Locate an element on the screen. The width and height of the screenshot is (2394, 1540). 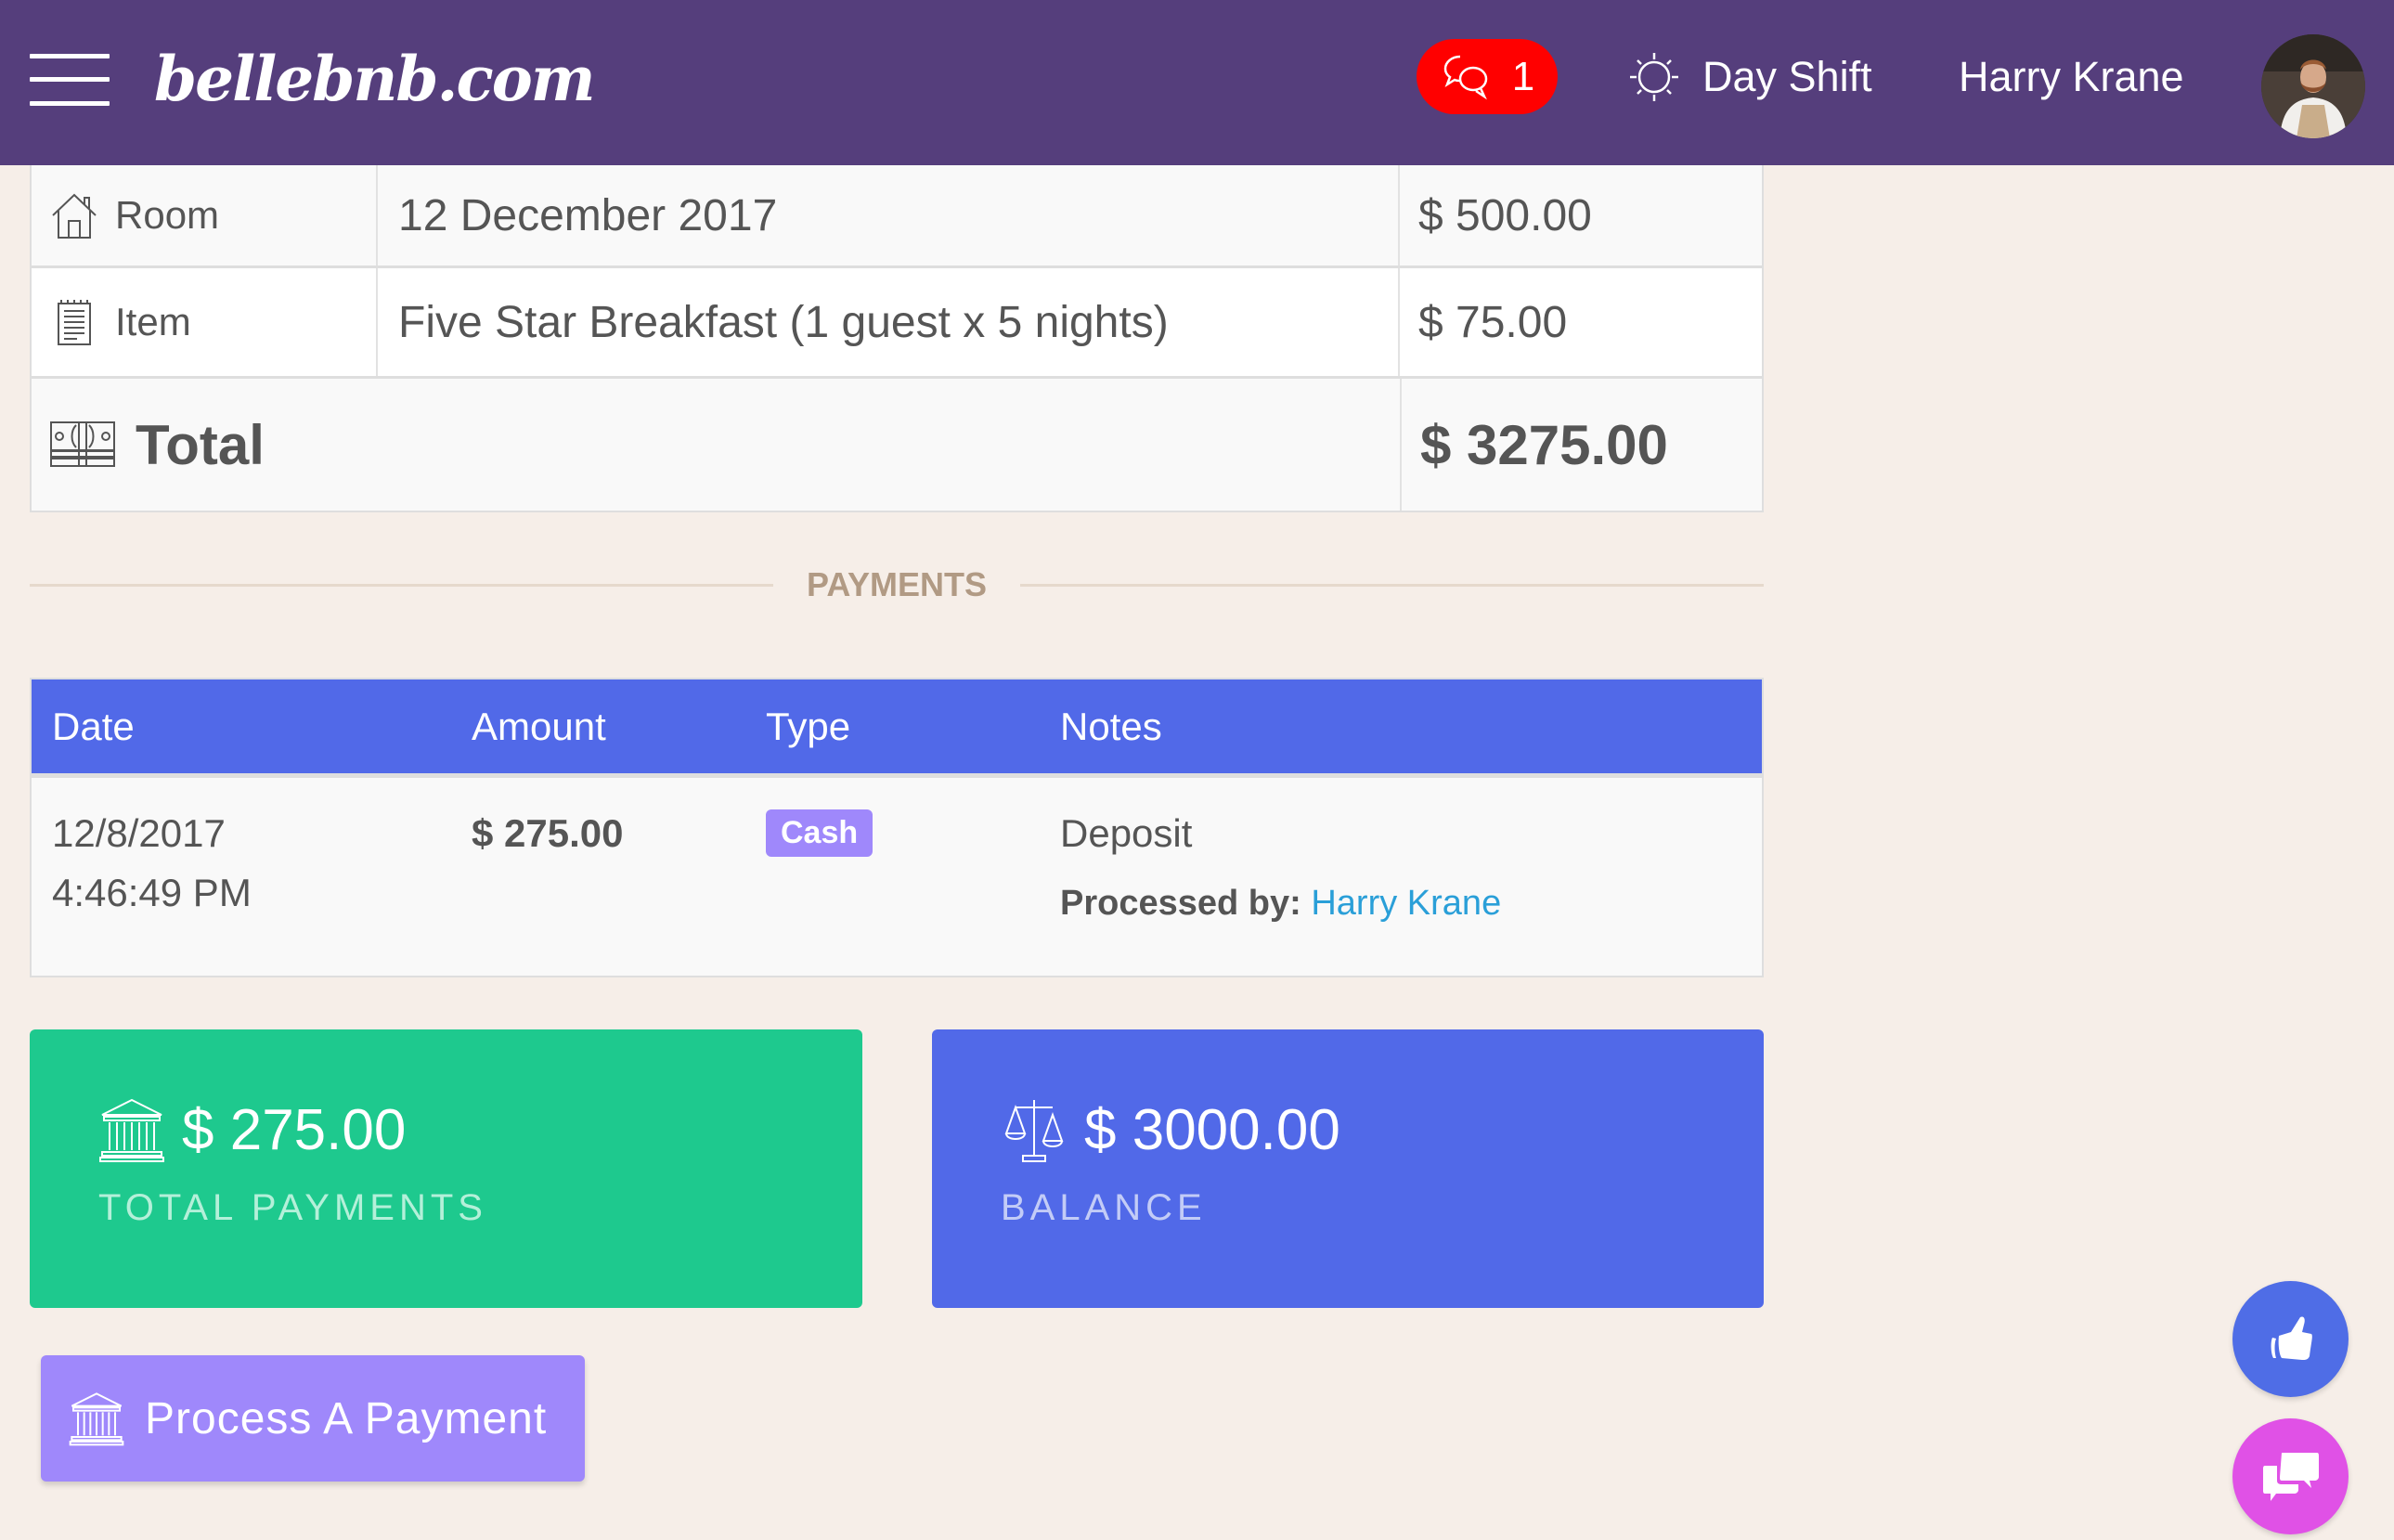
process-payment-button: Process A Payment is located at coordinates (313, 1419).